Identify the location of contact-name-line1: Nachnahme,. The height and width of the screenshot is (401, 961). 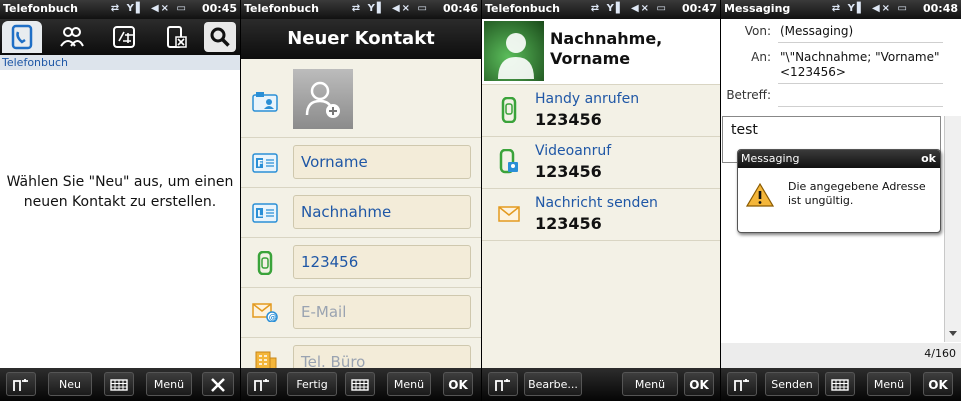
(606, 38).